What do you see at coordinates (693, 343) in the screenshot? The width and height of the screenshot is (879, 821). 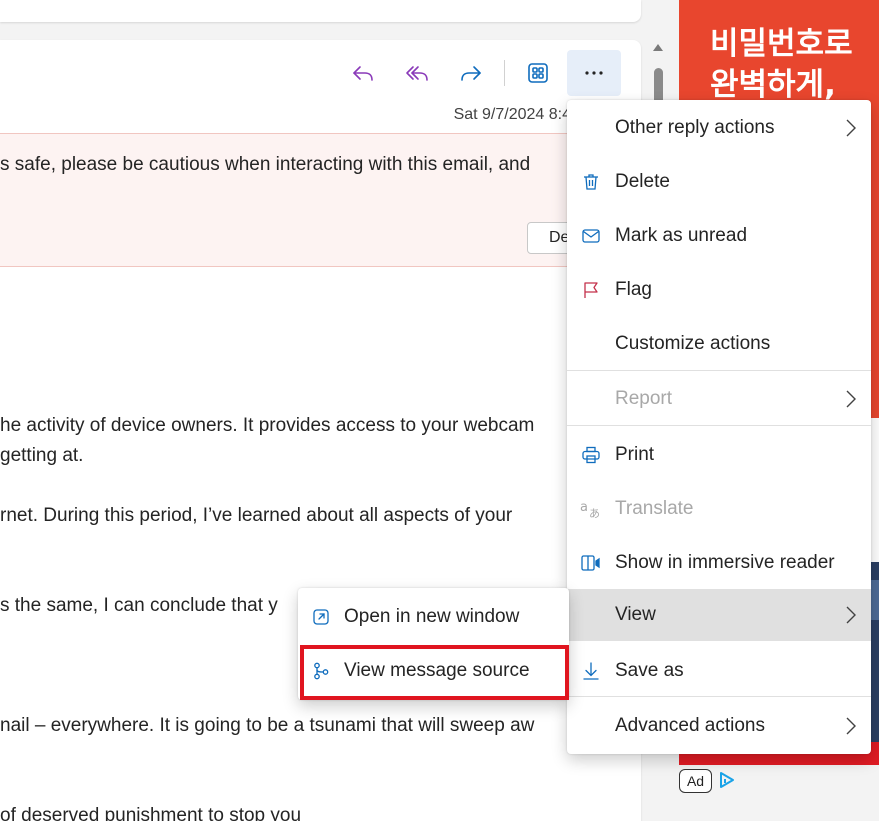 I see `menu-item-label: Customize actions` at bounding box center [693, 343].